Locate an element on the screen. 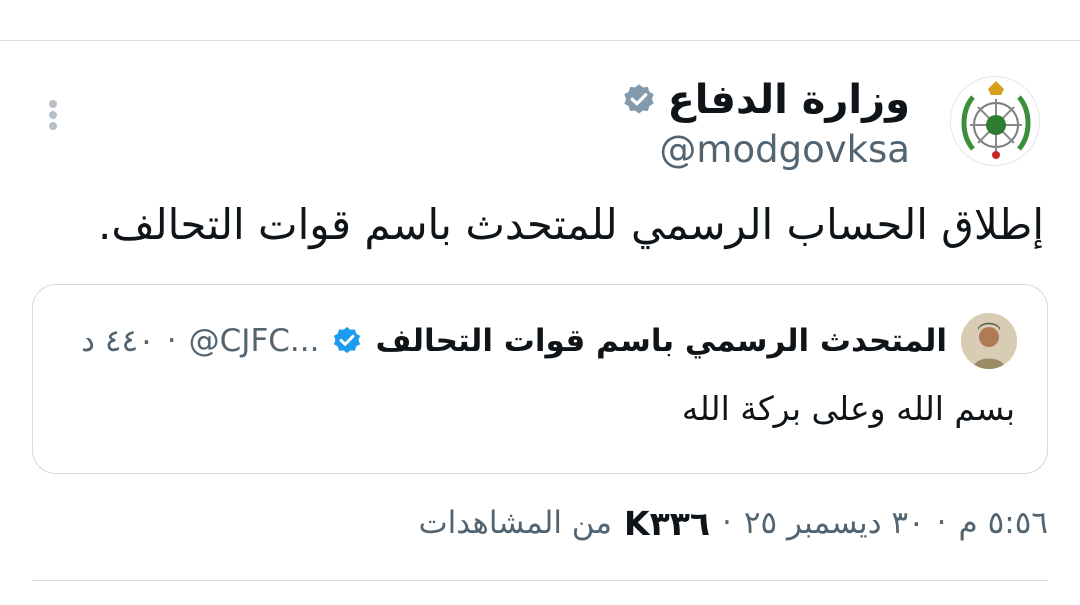 This screenshot has width=1080, height=605. vertical-ellipsis-icon is located at coordinates (53, 104).